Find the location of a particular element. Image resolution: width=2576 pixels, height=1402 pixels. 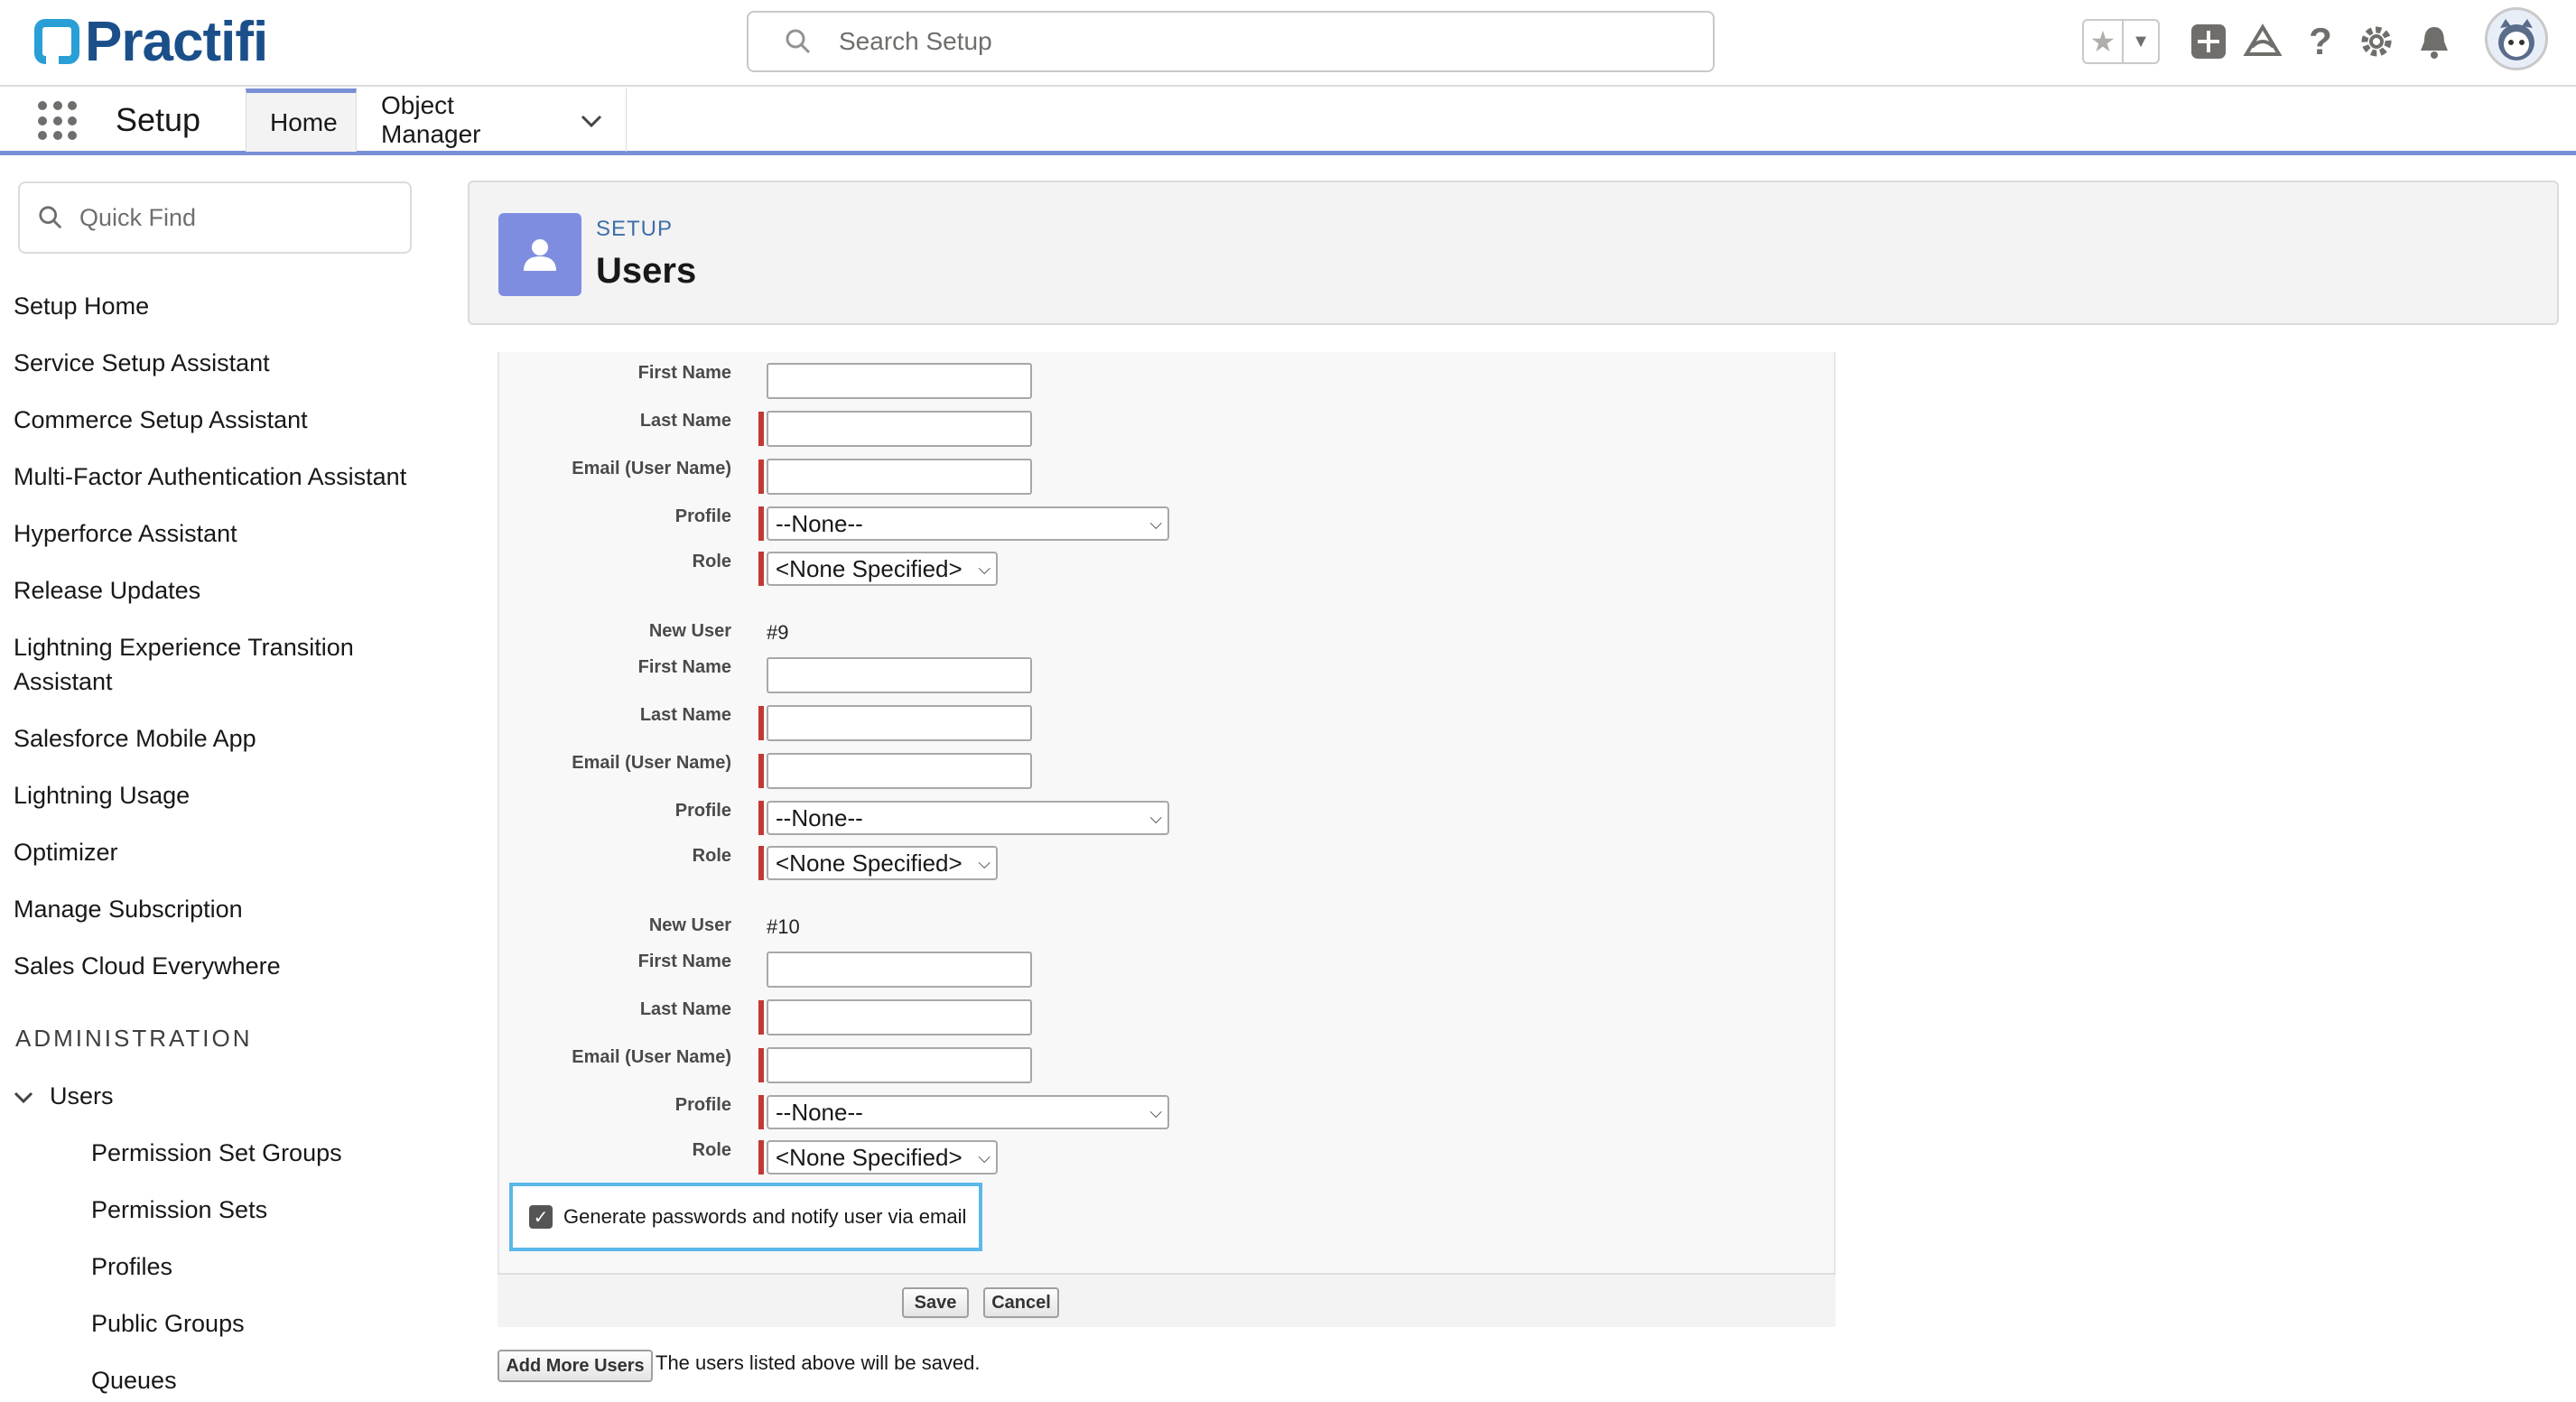

sidebar-item-hyperforce-assistant: Hyperforce Assistant is located at coordinates (221, 533).